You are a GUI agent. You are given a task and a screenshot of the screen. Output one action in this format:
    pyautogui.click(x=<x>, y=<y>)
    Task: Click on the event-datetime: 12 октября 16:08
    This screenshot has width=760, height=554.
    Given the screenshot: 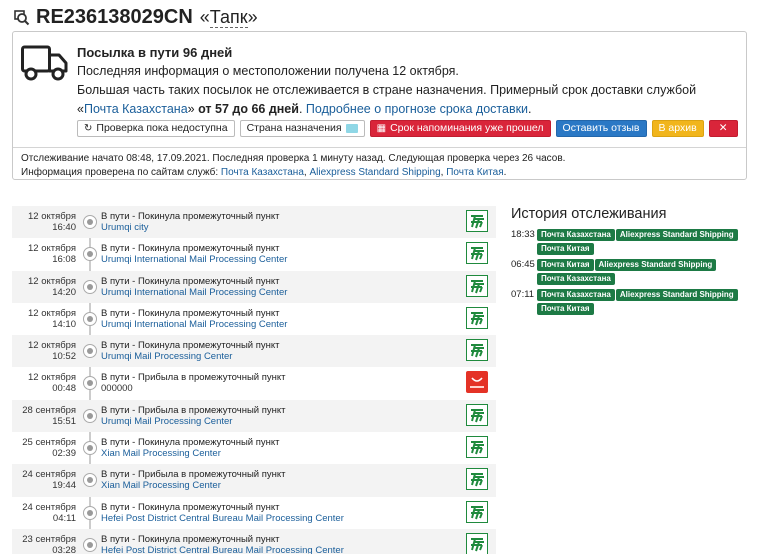 What is the action you would take?
    pyautogui.click(x=44, y=254)
    